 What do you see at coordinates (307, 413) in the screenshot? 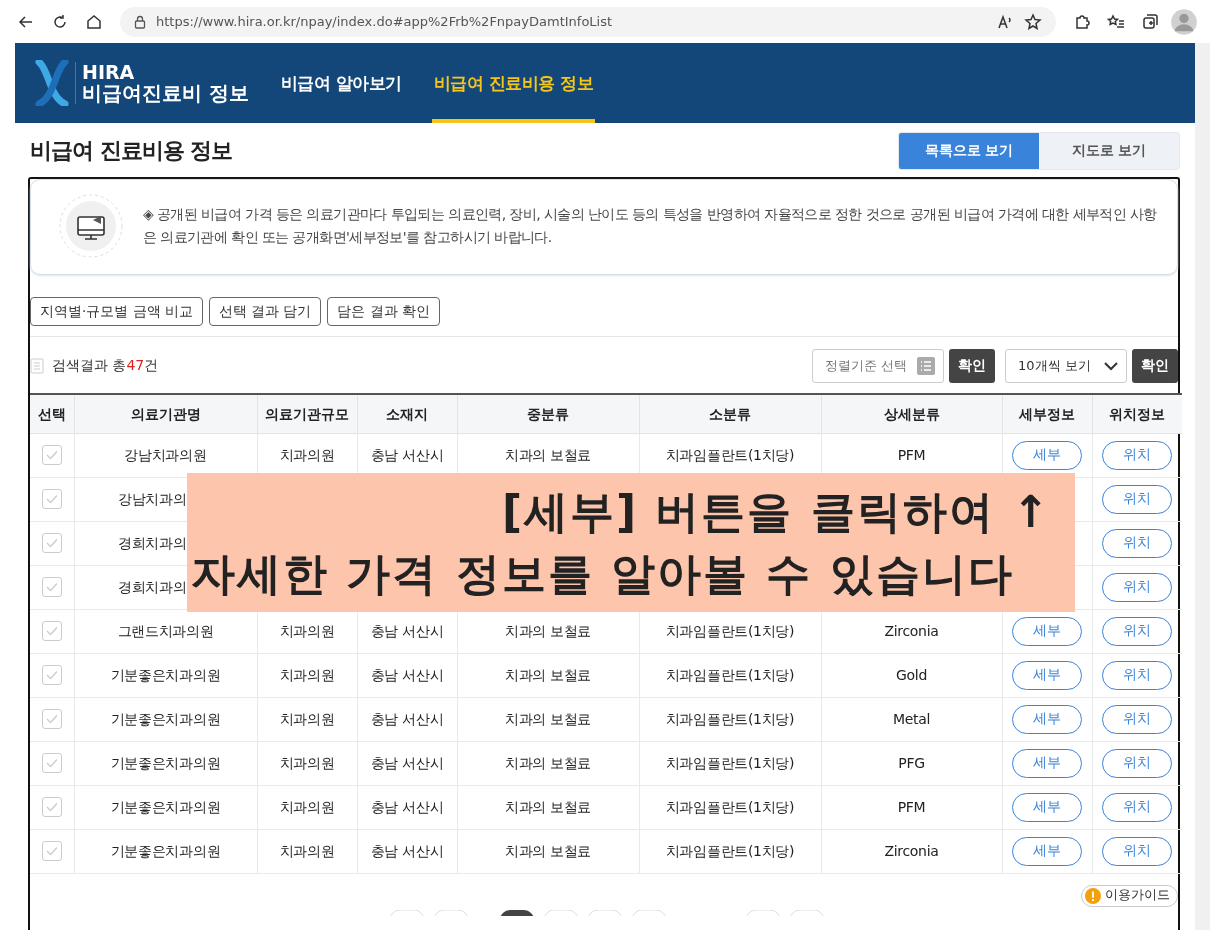
I see `column-header: 의료기관규모` at bounding box center [307, 413].